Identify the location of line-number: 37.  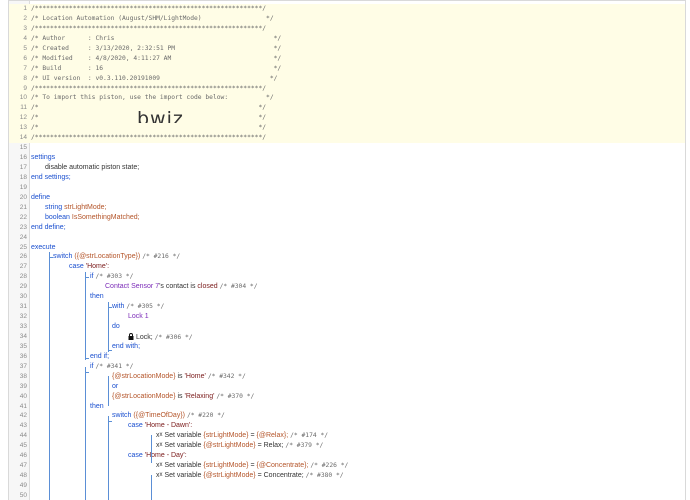
(23, 366).